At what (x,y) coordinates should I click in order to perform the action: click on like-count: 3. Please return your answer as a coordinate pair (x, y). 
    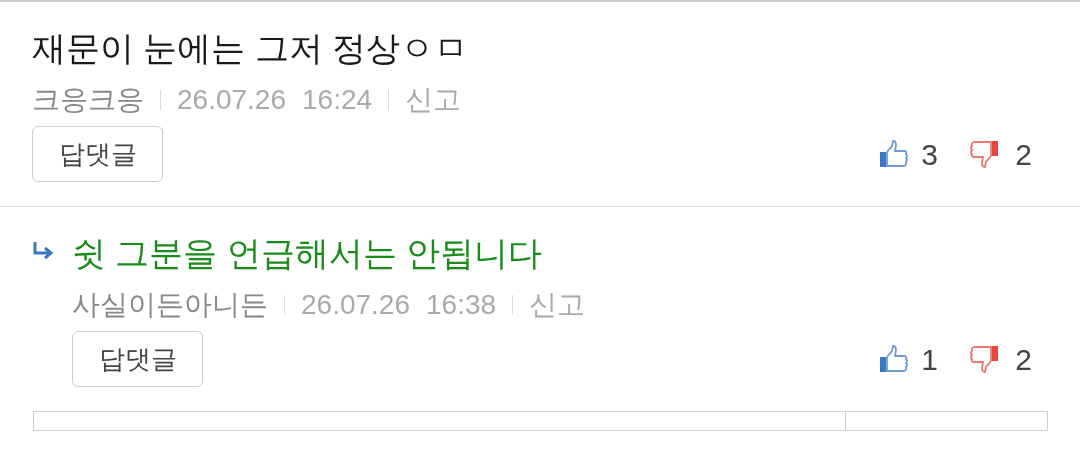
    Looking at the image, I should click on (930, 154).